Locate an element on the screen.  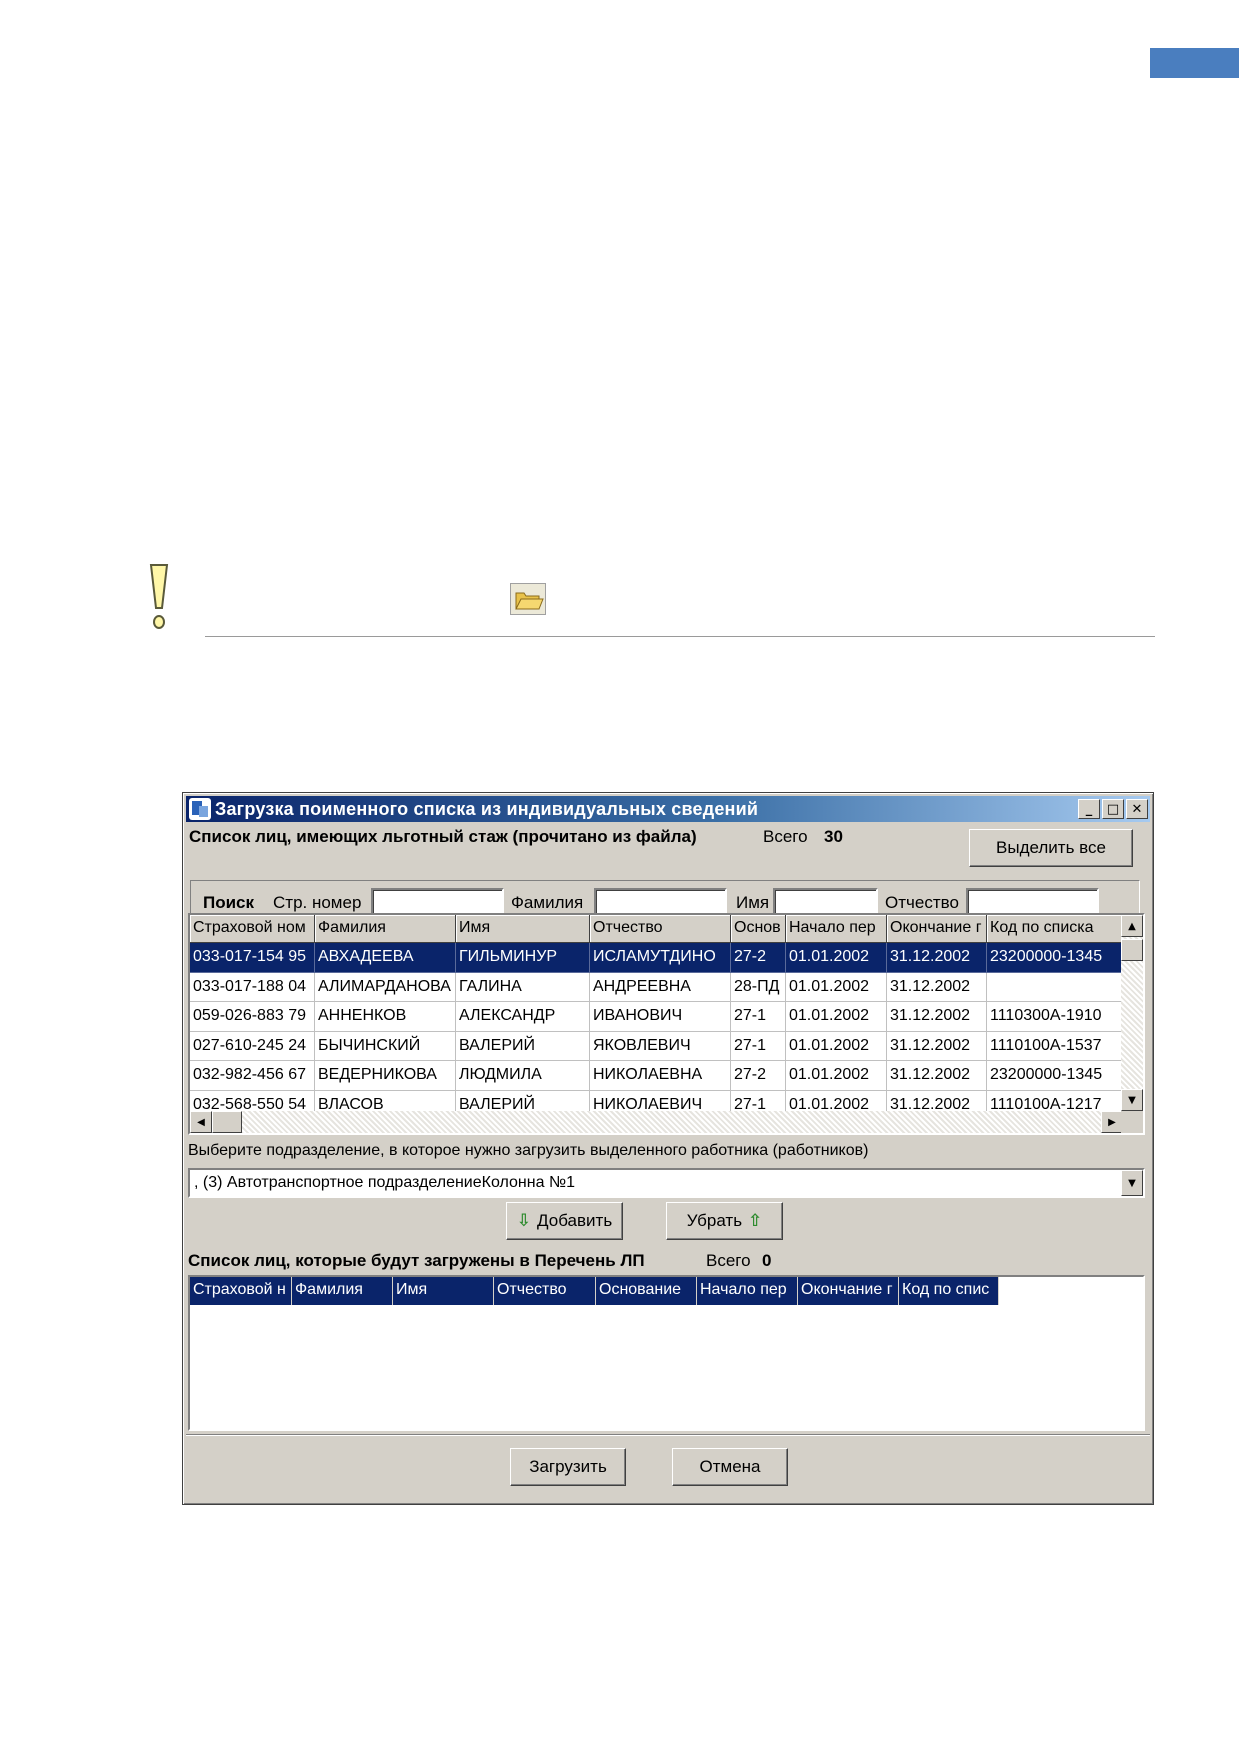
cell-ins-number: 032-982-456 67 is located at coordinates (252, 1076).